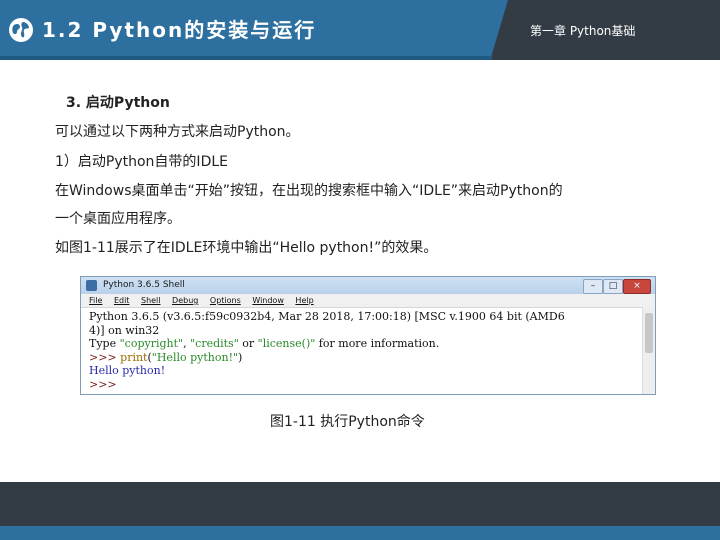 This screenshot has height=540, width=720. I want to click on footer-blue-band, so click(360, 533).